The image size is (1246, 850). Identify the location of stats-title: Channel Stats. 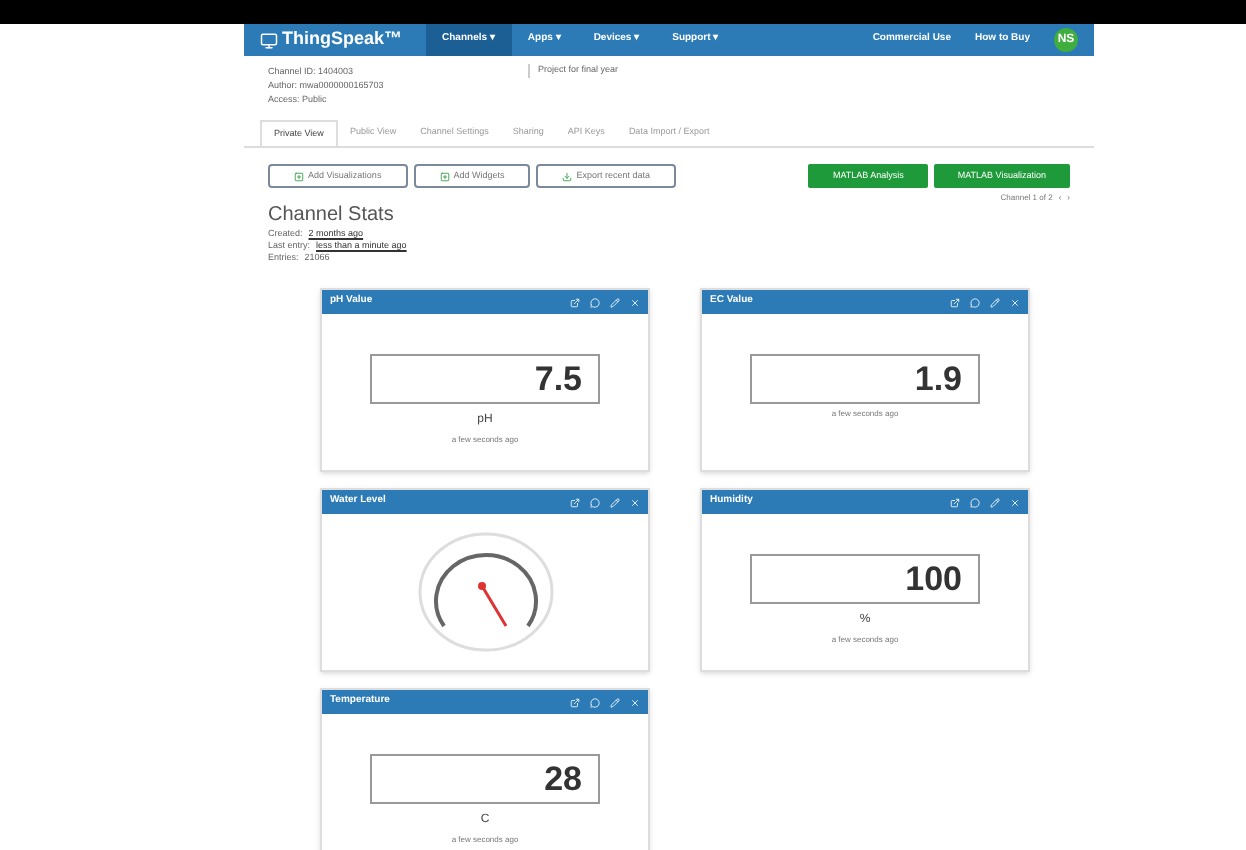
(332, 216).